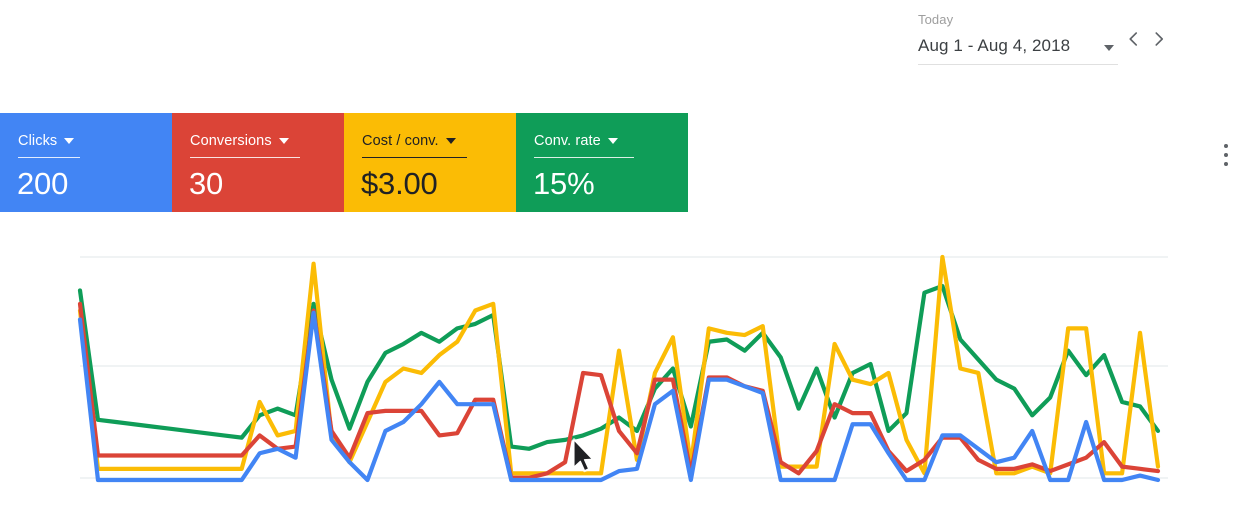 This screenshot has width=1247, height=525. What do you see at coordinates (602, 162) in the screenshot?
I see `metric-card-conv-rate: Conv. rate 15%` at bounding box center [602, 162].